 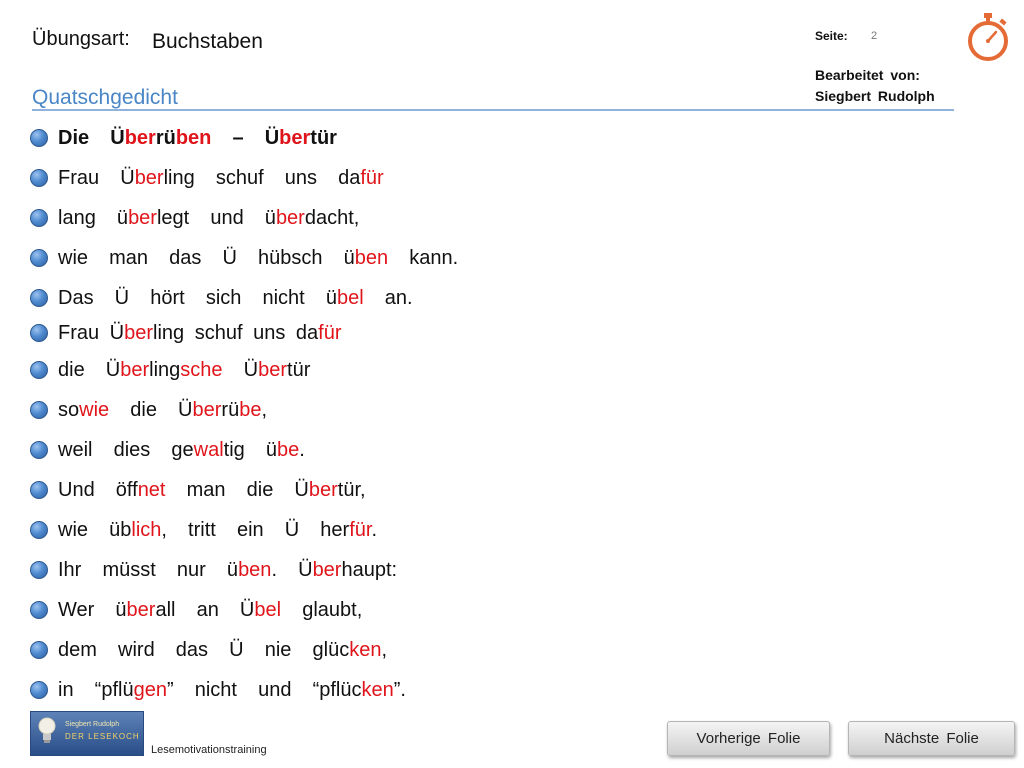 What do you see at coordinates (250, 449) in the screenshot?
I see `verse-text: tig ü` at bounding box center [250, 449].